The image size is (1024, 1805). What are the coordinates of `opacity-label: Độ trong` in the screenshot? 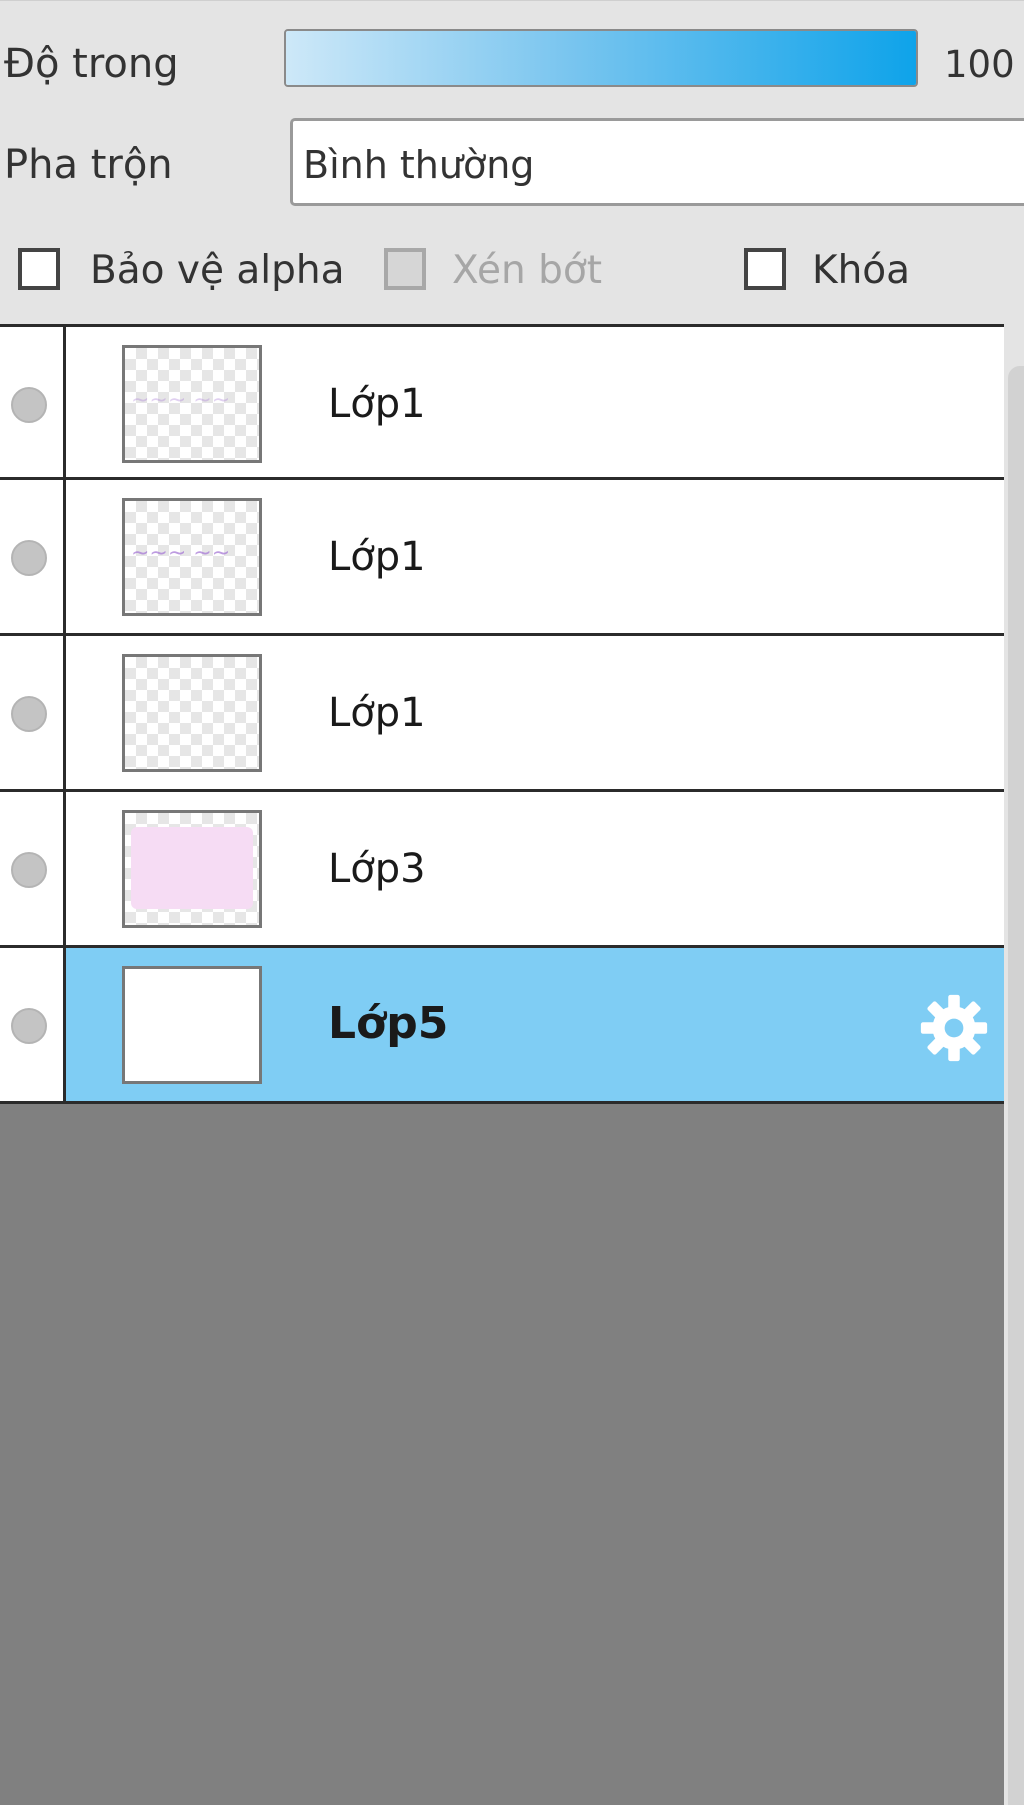 It's located at (91, 64).